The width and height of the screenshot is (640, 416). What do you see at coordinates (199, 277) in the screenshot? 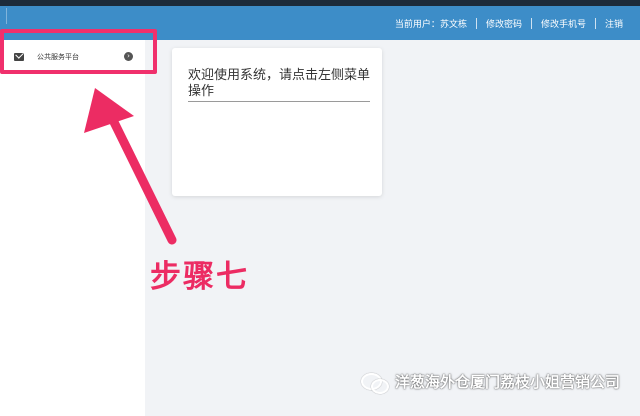
I see `step-label: 步骤七` at bounding box center [199, 277].